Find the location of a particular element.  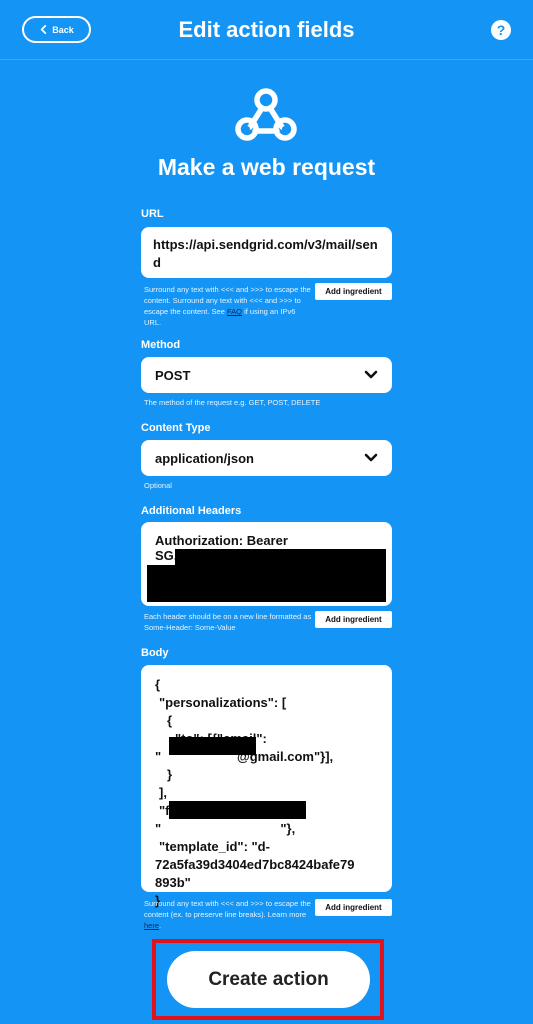

content-type-value: application/json is located at coordinates (204, 458).